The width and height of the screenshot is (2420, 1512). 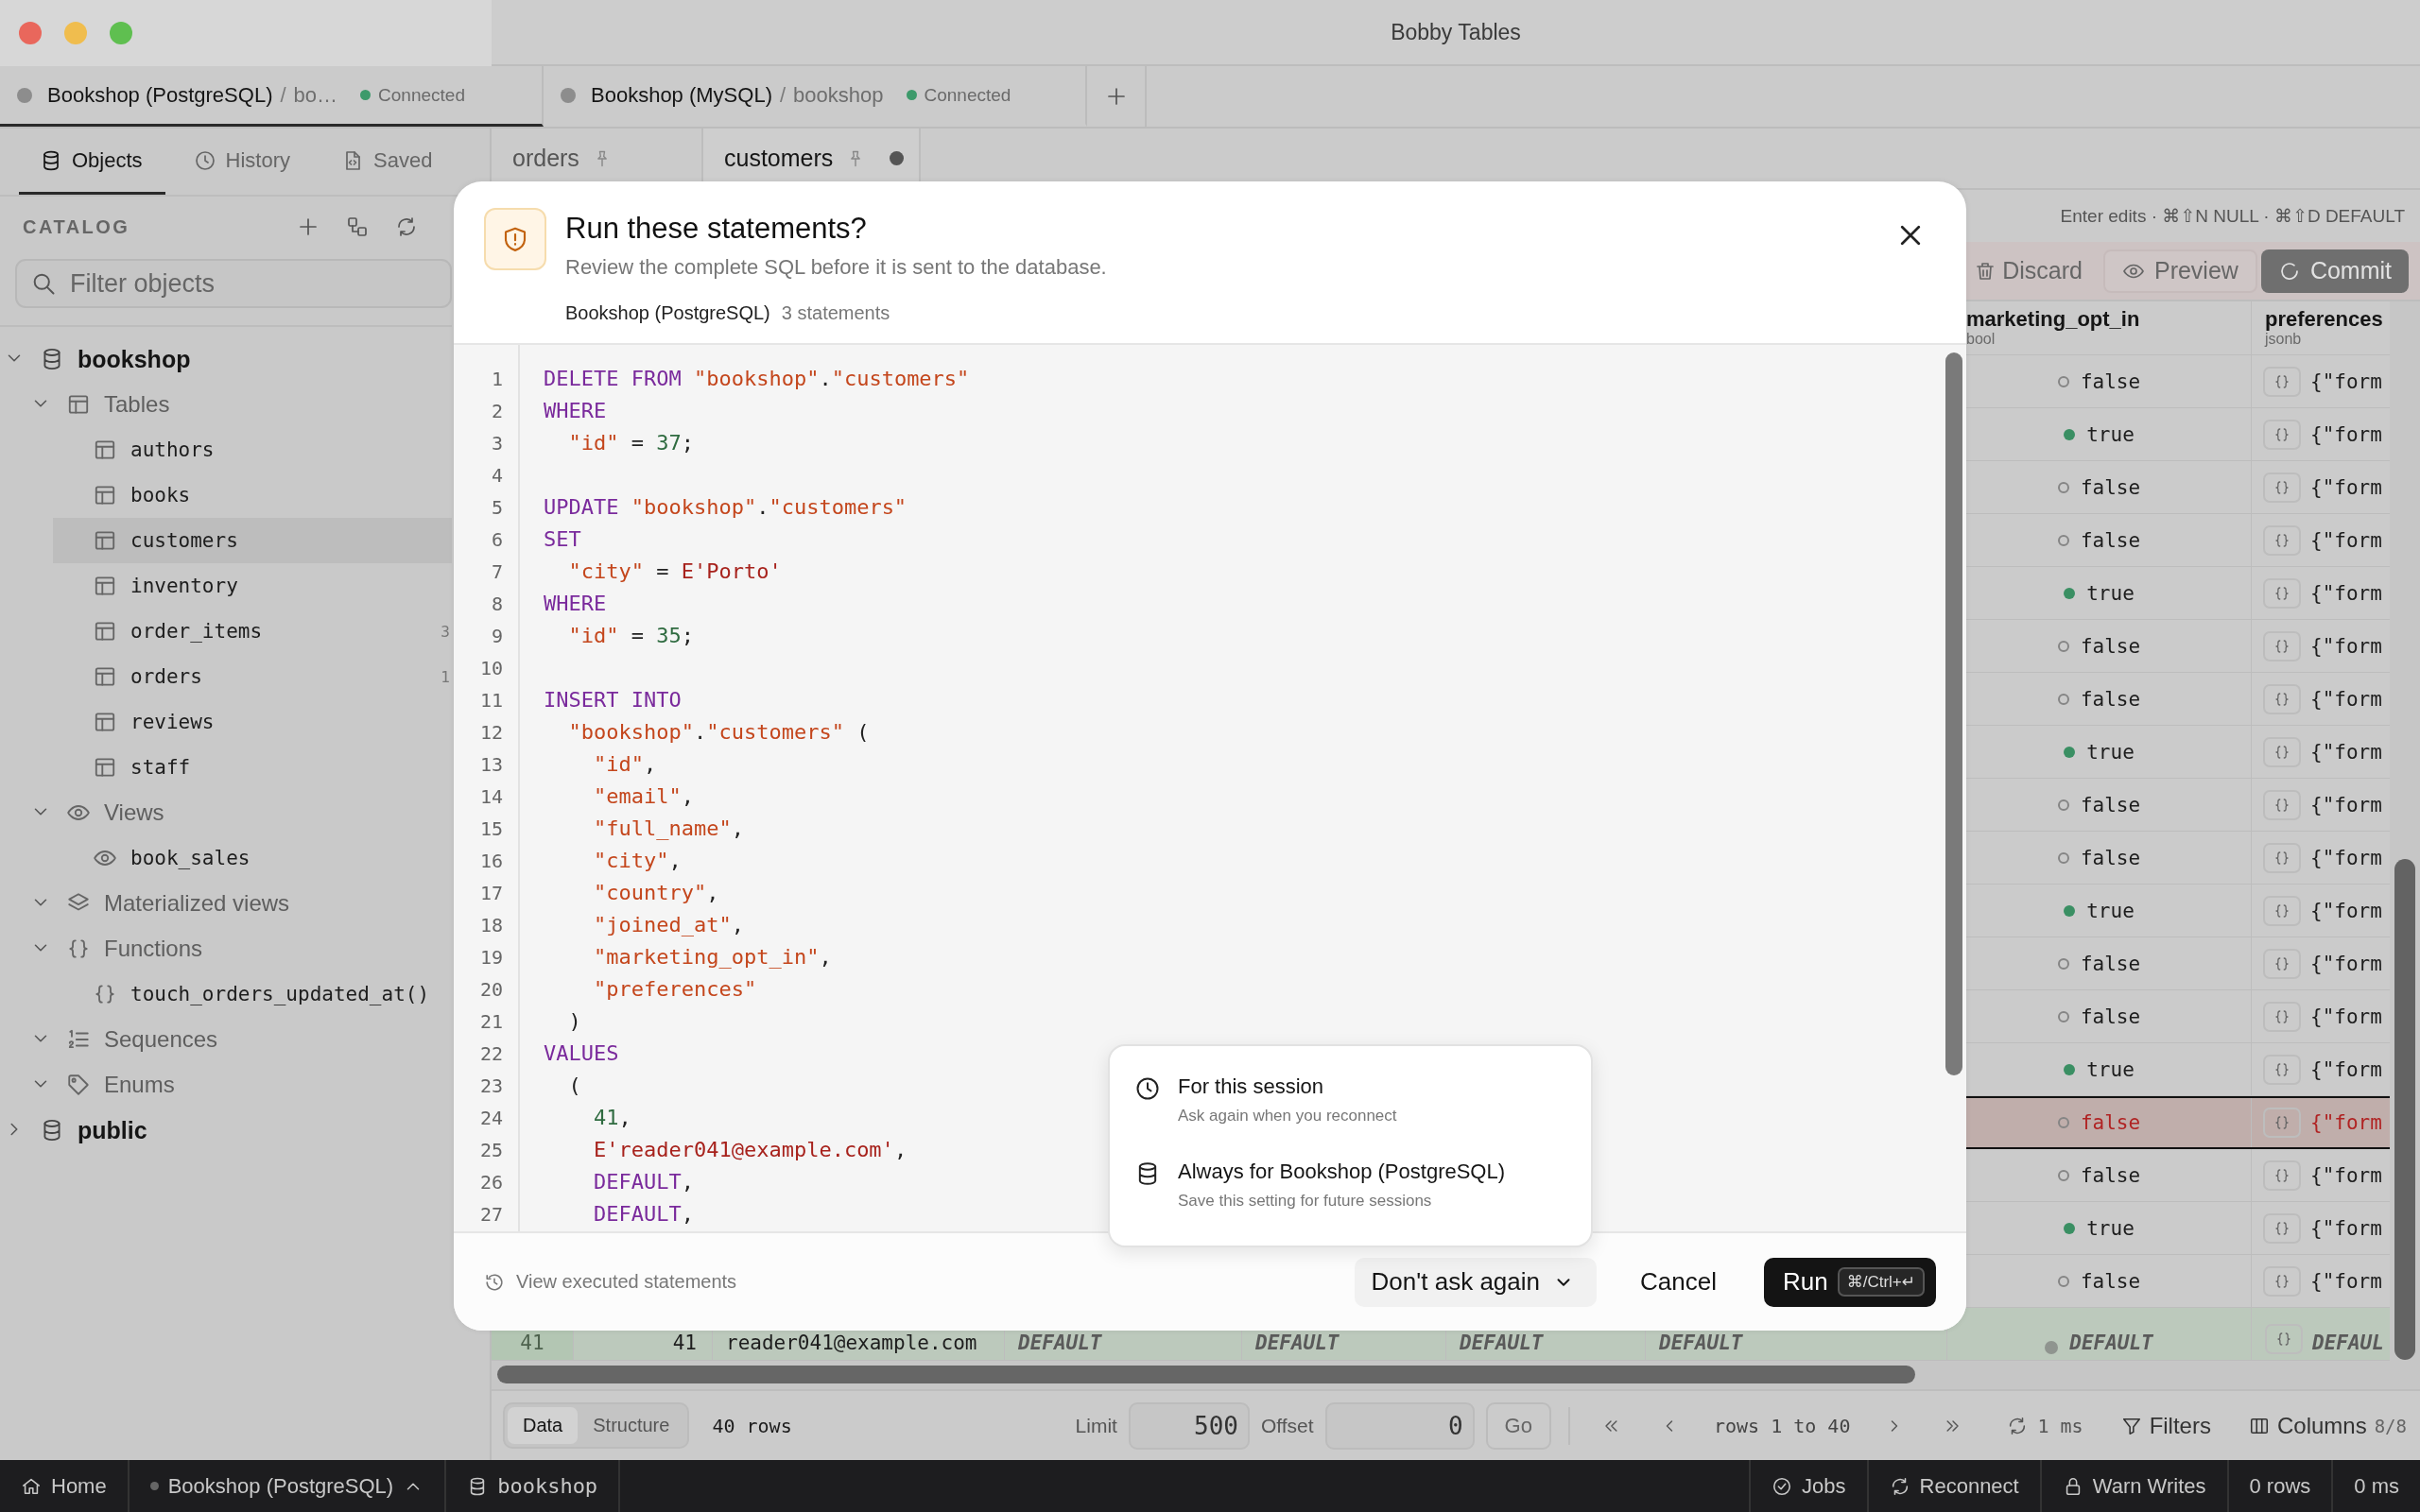 I want to click on column-header: preferences jsonb, so click(x=2320, y=327).